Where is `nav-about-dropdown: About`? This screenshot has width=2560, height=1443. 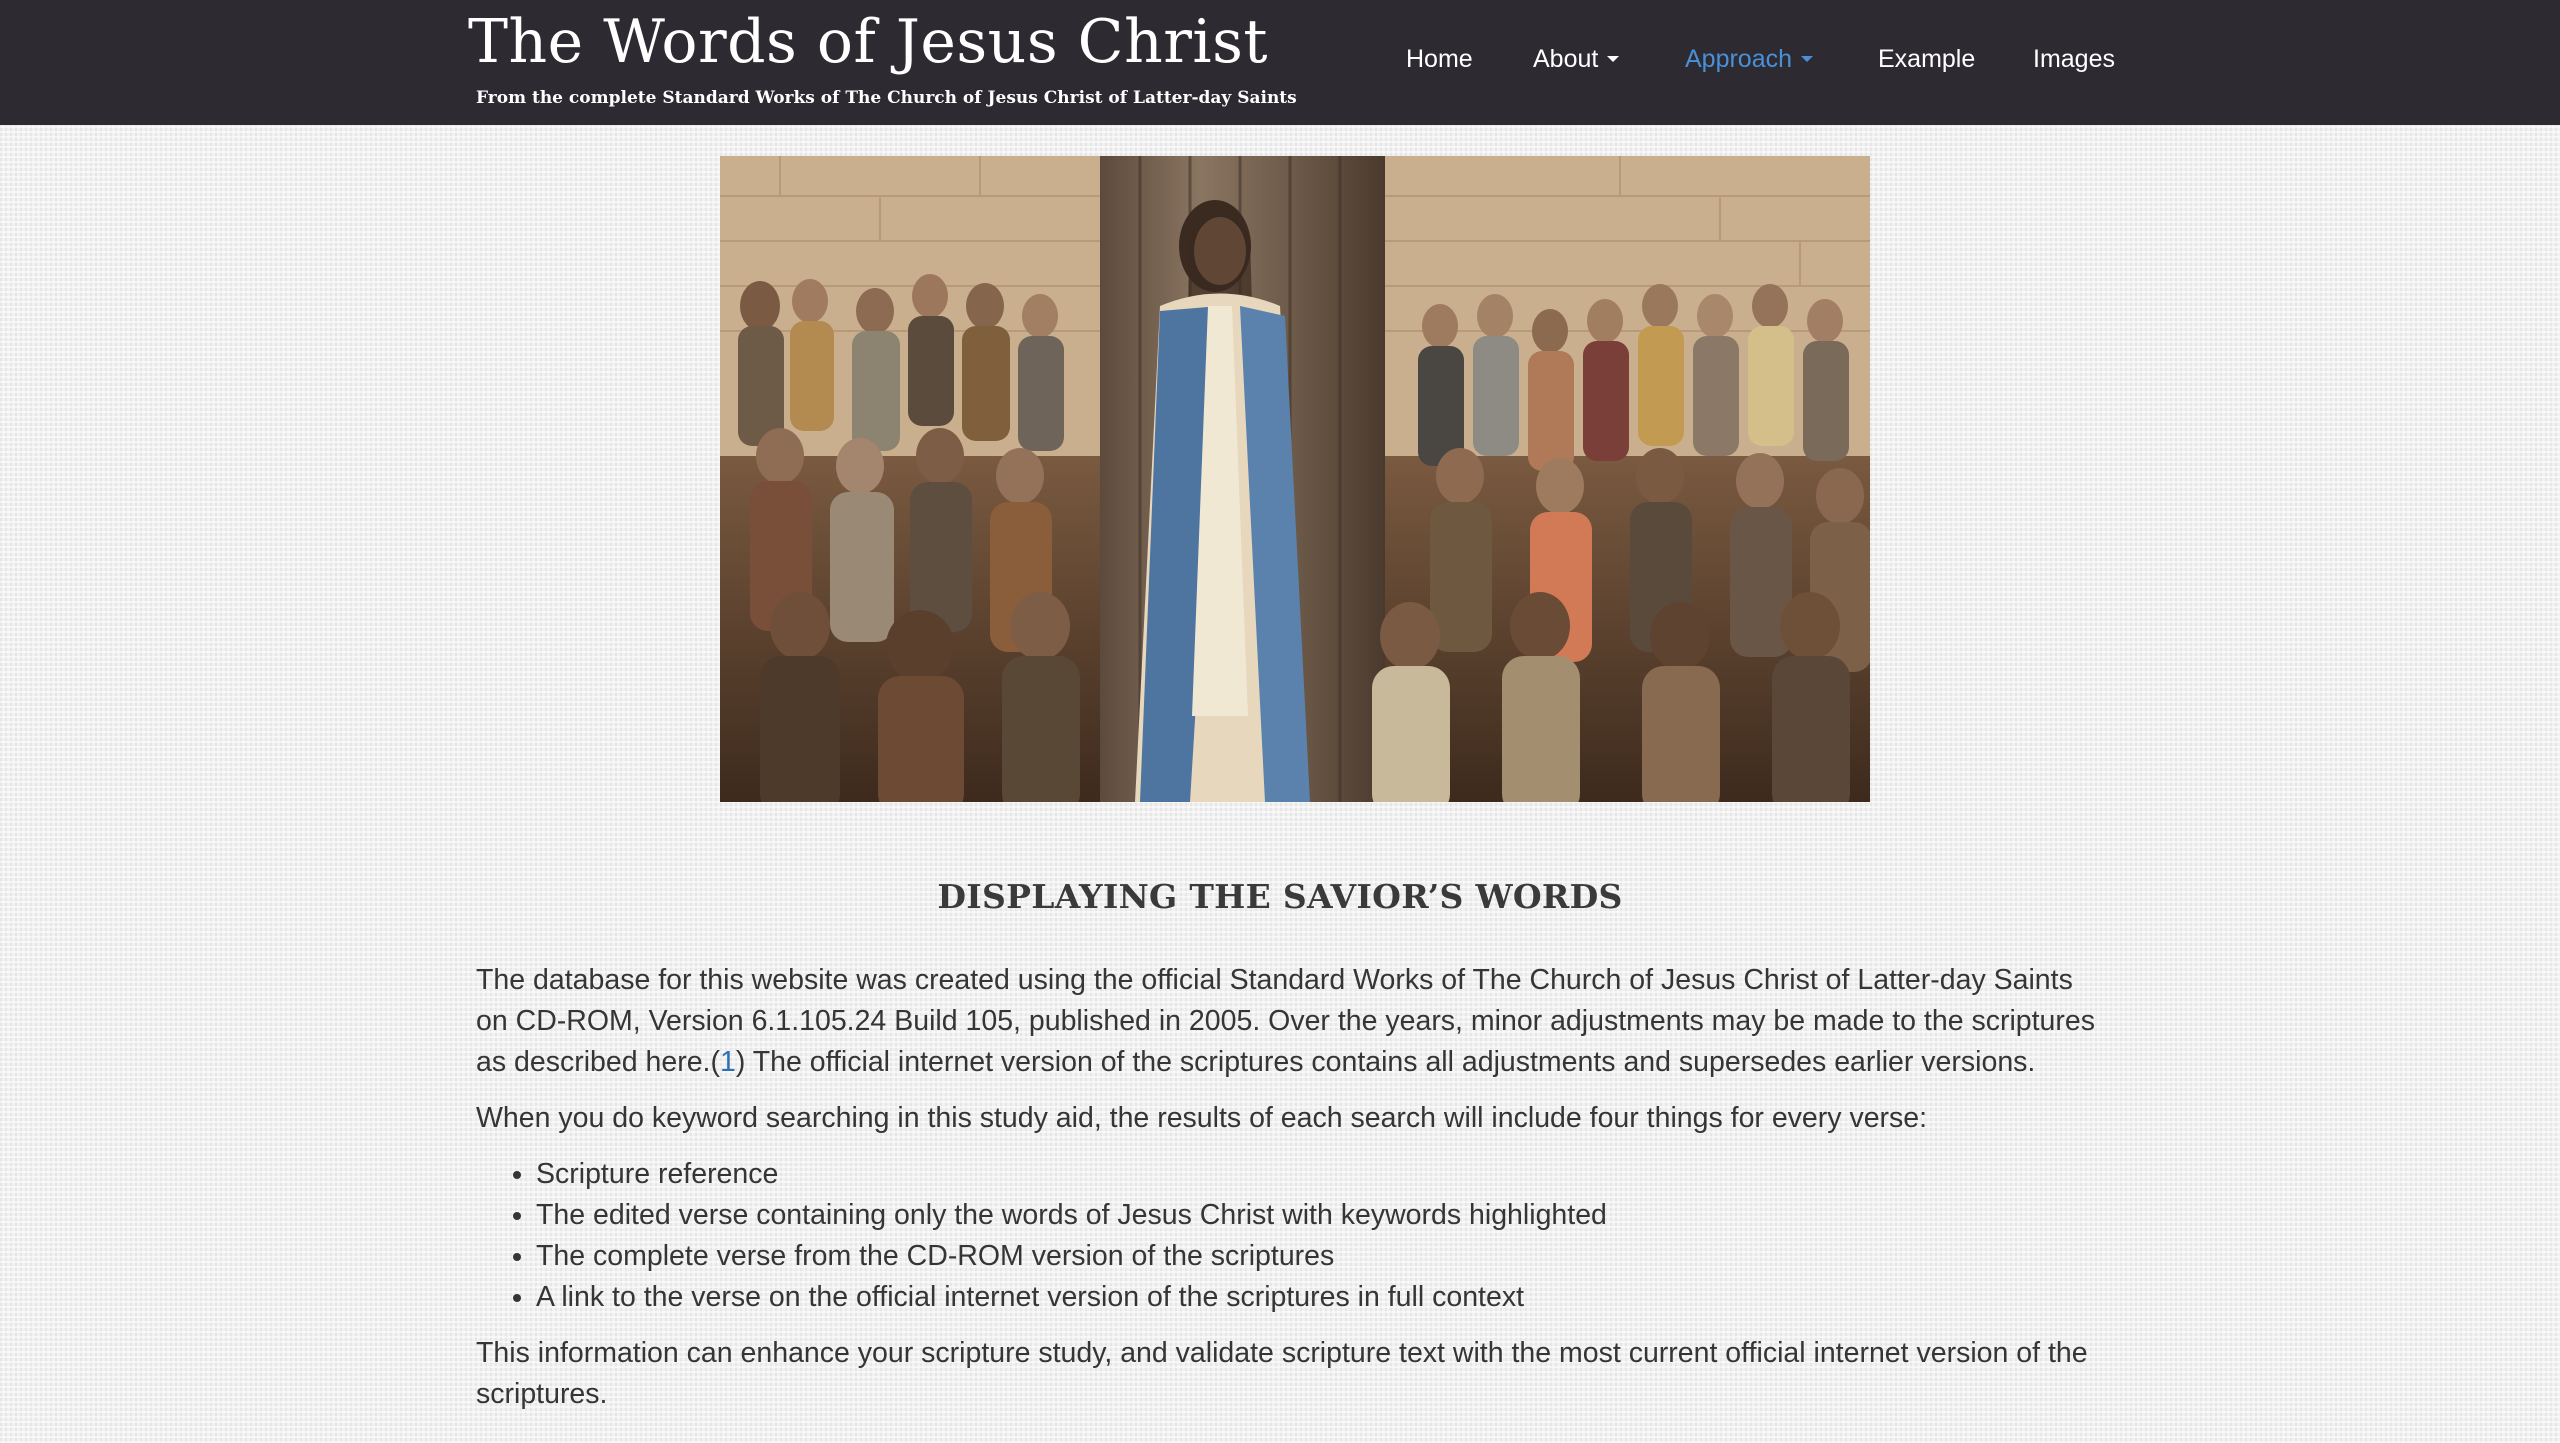
nav-about-dropdown: About is located at coordinates (1576, 59).